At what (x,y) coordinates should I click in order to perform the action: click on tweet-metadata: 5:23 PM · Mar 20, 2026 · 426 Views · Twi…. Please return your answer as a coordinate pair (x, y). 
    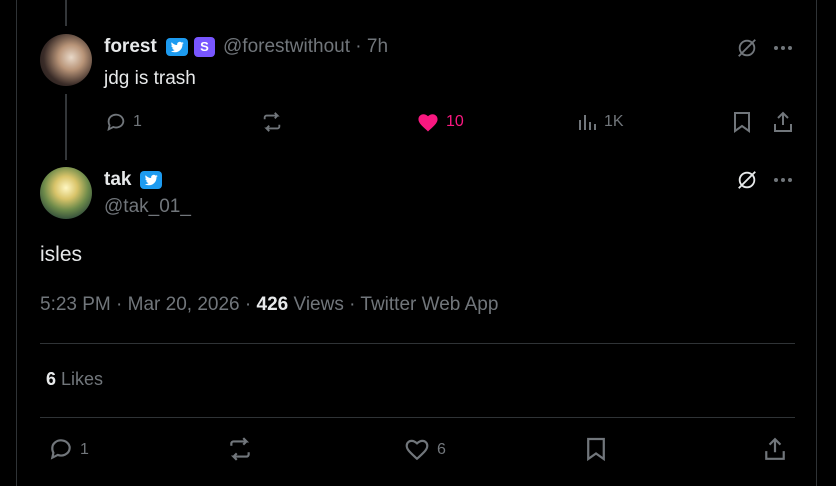
    Looking at the image, I should click on (269, 305).